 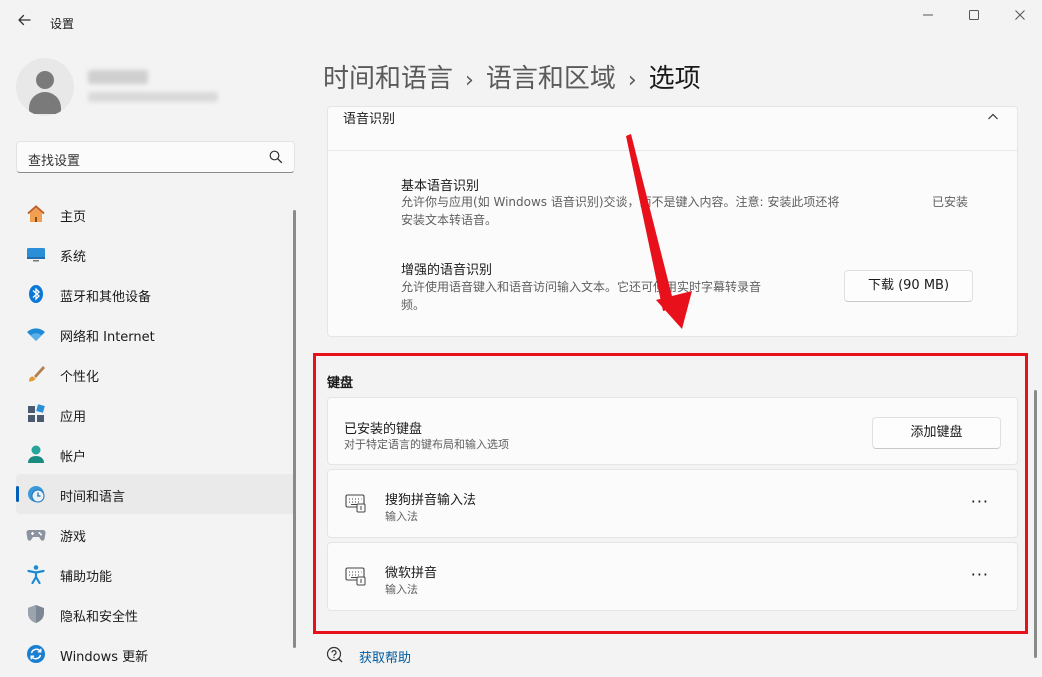 I want to click on search-icon, so click(x=276, y=157).